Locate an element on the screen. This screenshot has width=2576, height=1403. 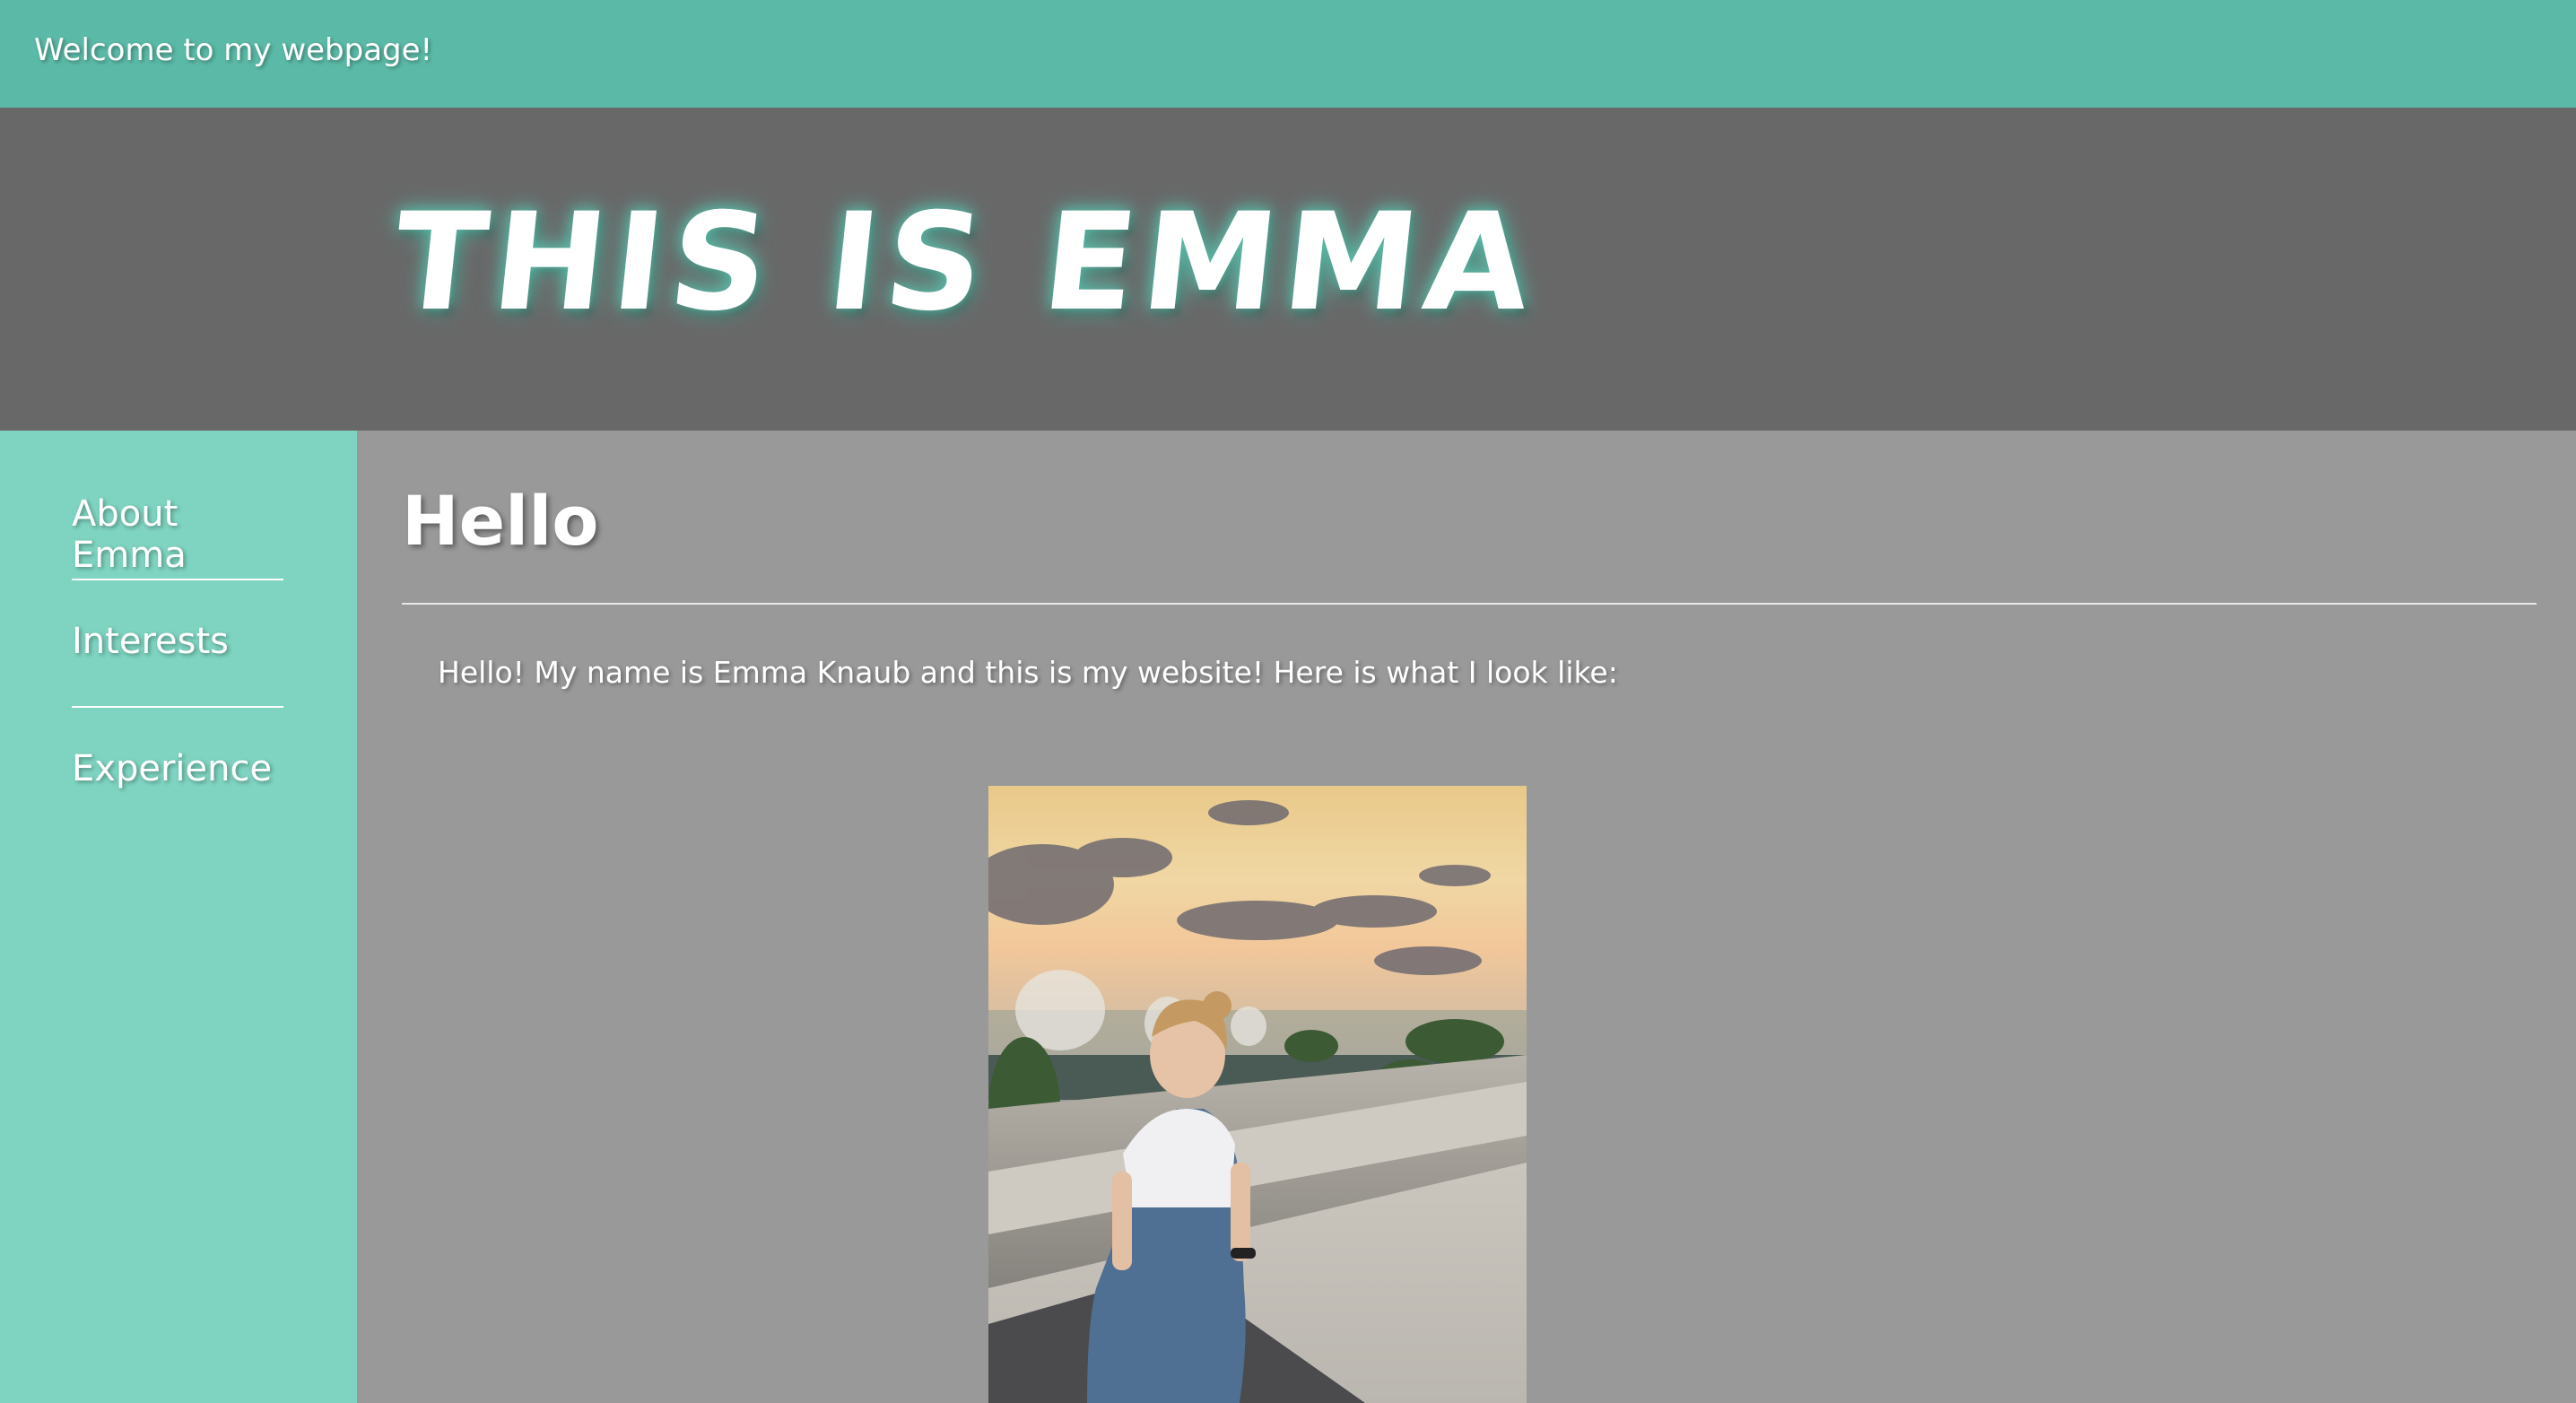
photo-illustration is located at coordinates (1257, 1094).